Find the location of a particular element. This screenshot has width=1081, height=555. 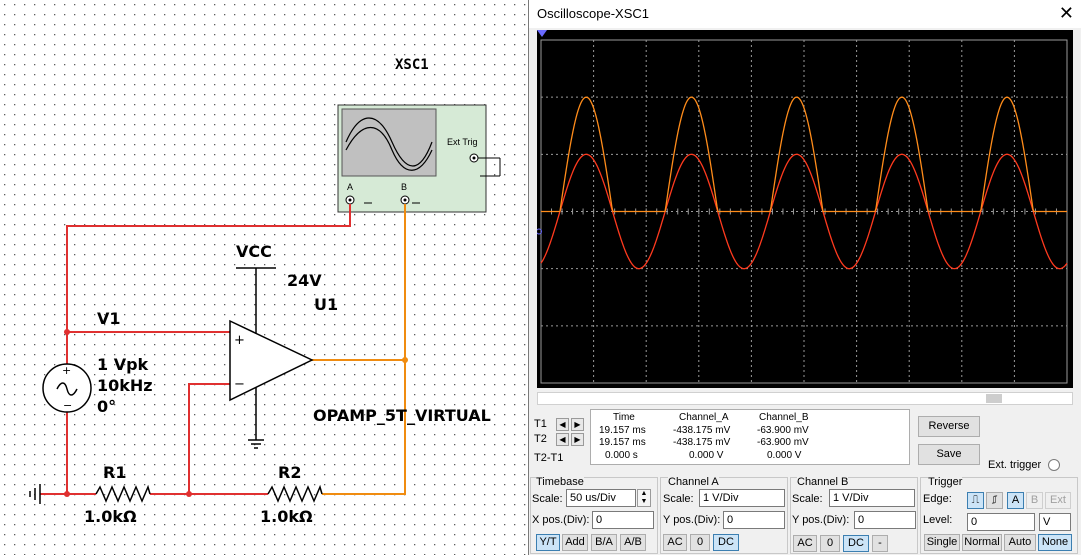

oscilloscope-instrument is located at coordinates (419, 158).